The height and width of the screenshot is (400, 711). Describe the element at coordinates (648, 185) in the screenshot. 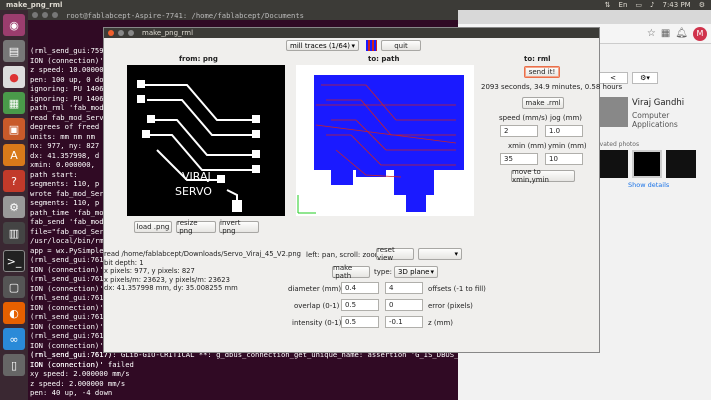

I see `show-details-link: Show details` at that location.